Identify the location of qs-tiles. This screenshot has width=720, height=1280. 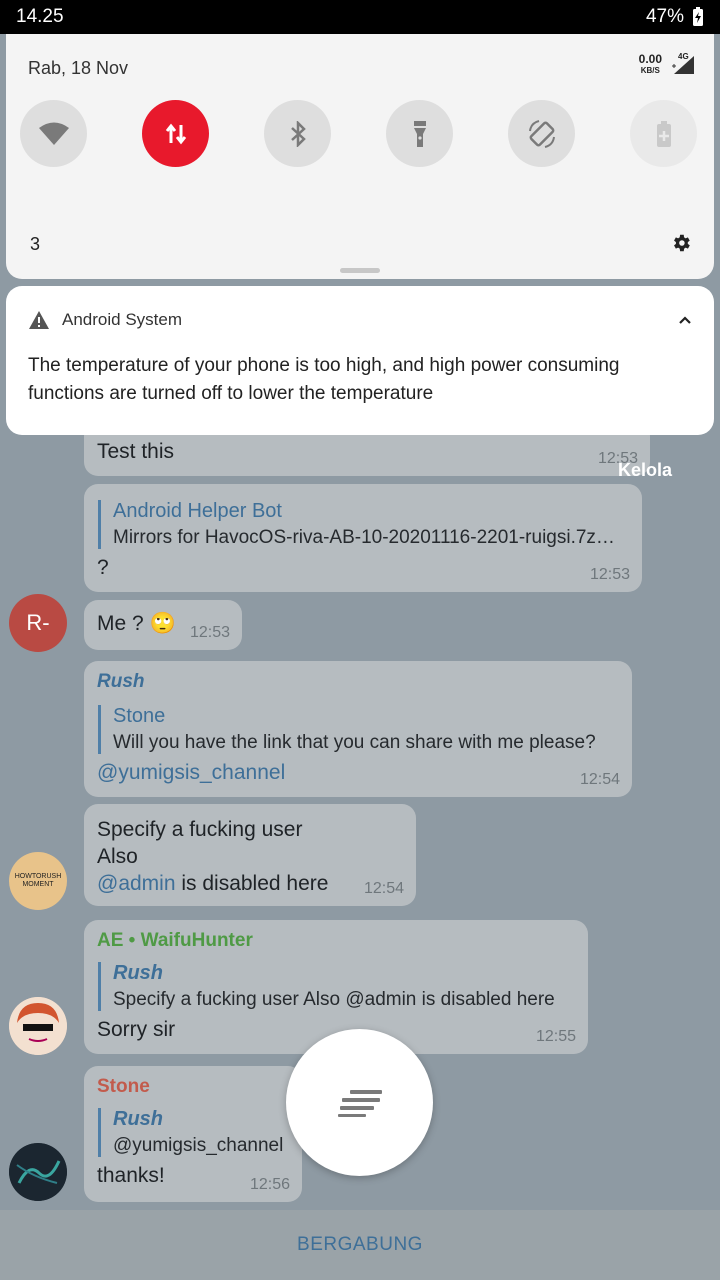
(358, 133).